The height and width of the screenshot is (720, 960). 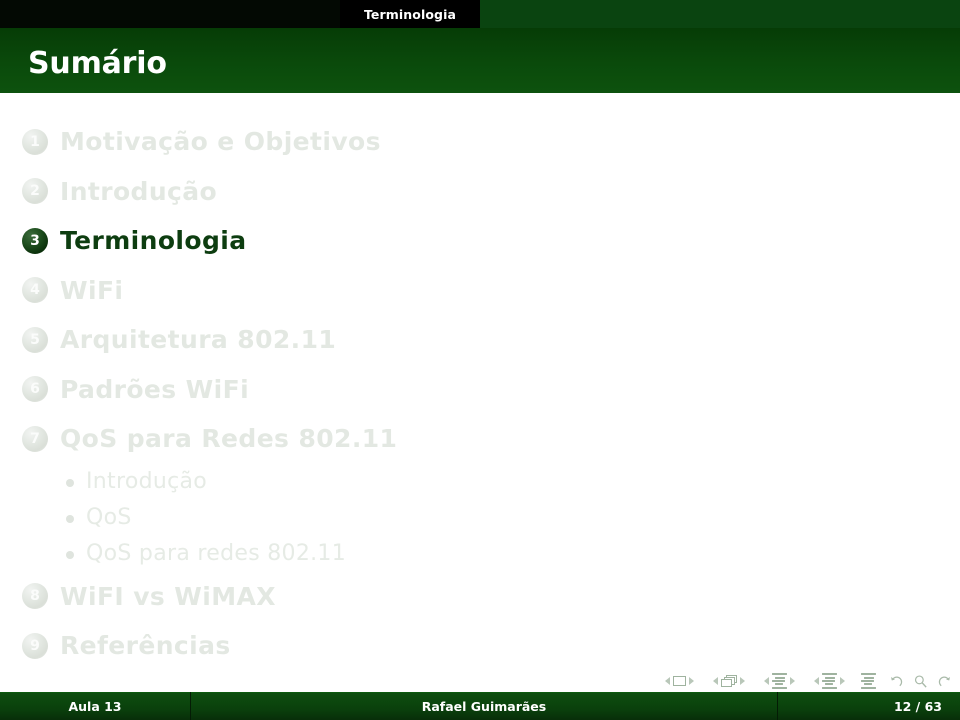 I want to click on toc-section-label: QoS para Redes 802.11, so click(x=229, y=439).